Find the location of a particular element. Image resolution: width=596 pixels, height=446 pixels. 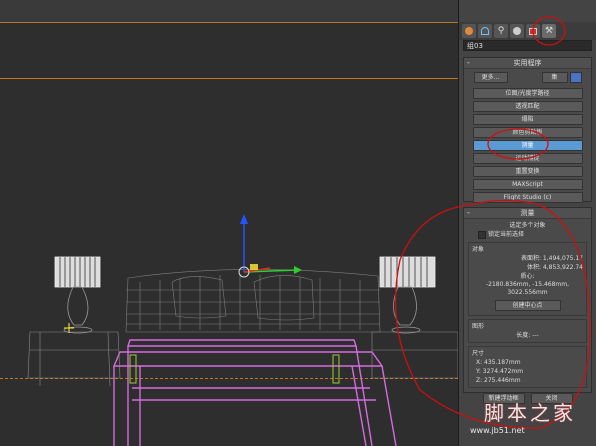

display-icon is located at coordinates (533, 31).